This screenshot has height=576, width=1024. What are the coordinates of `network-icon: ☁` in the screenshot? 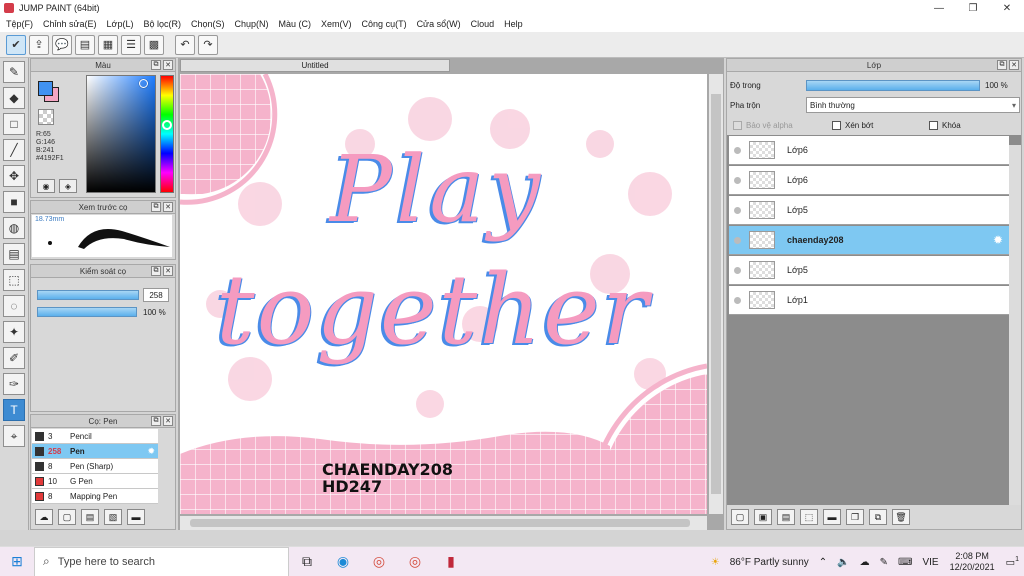 It's located at (865, 562).